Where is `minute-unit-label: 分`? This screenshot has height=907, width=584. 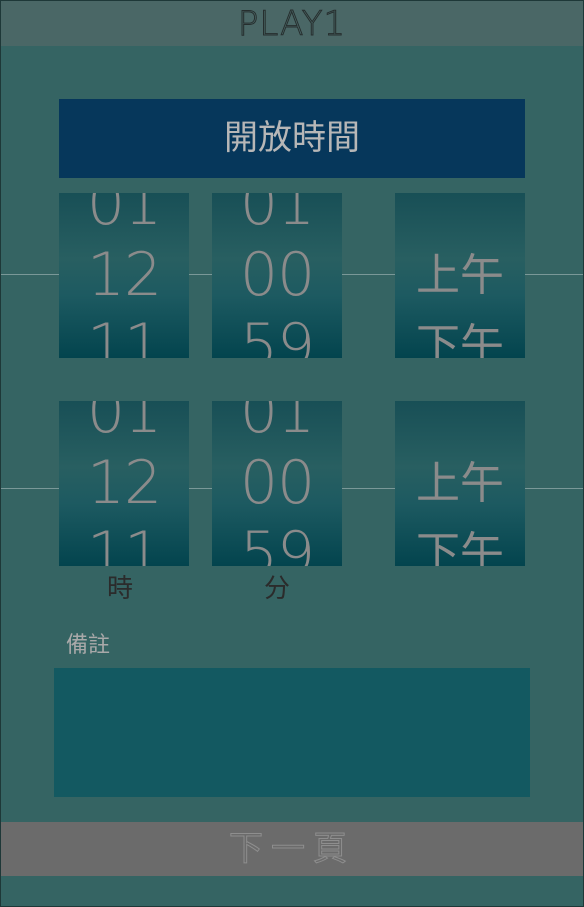
minute-unit-label: 分 is located at coordinates (277, 589).